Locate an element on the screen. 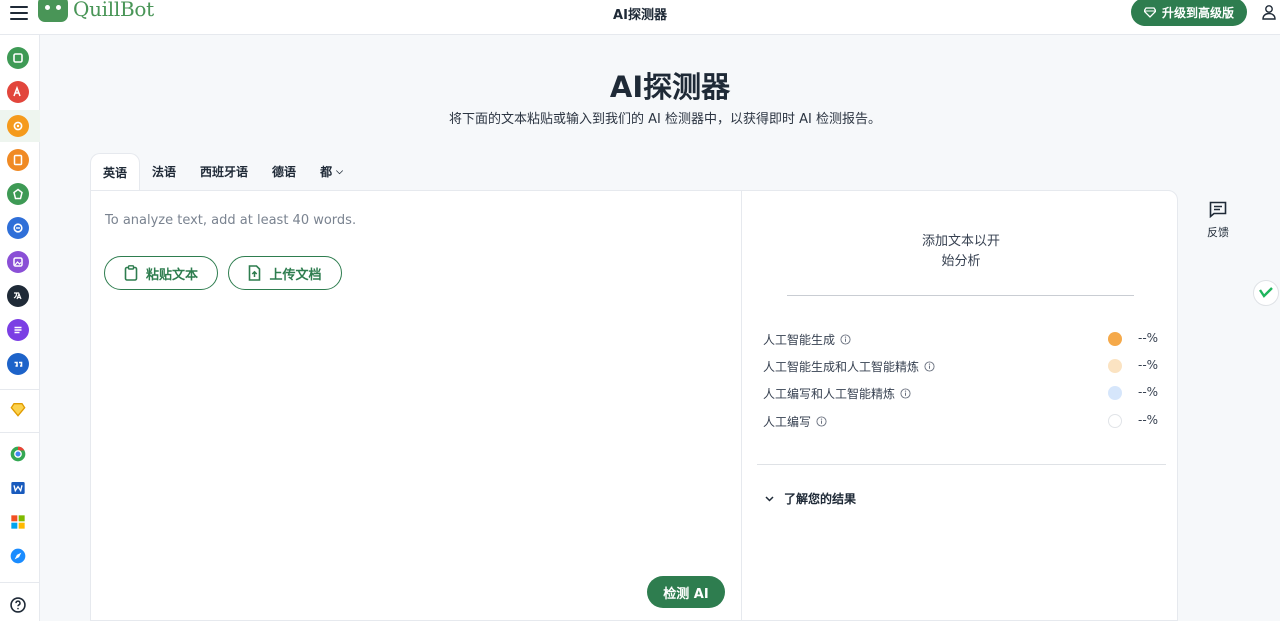 This screenshot has width=1280, height=621. upload-file-icon is located at coordinates (255, 273).